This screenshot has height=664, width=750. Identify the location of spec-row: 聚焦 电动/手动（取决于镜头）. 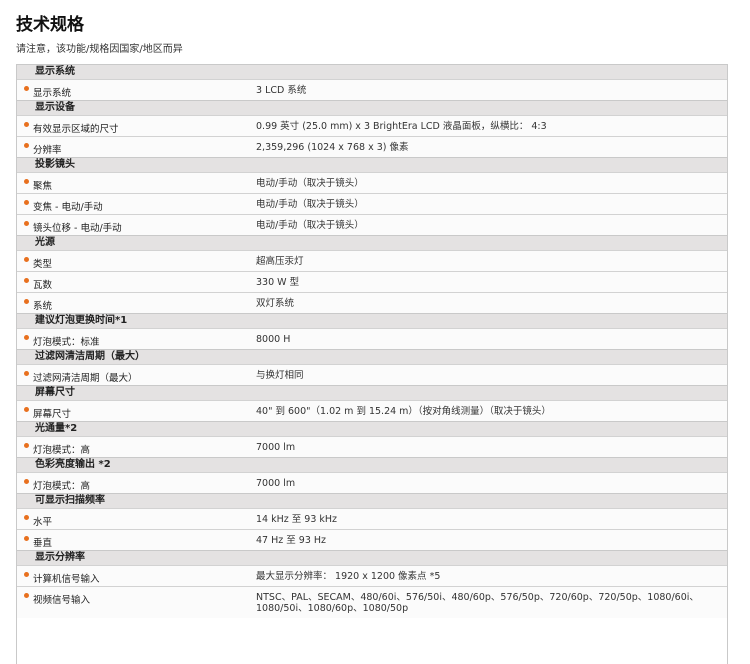
(372, 182).